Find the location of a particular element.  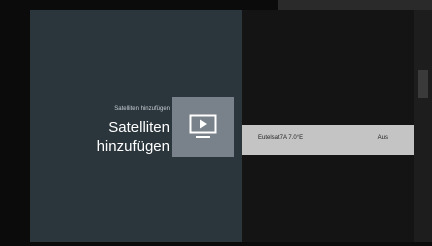

page-title: Satelliten hinzufügen is located at coordinates (133, 137).